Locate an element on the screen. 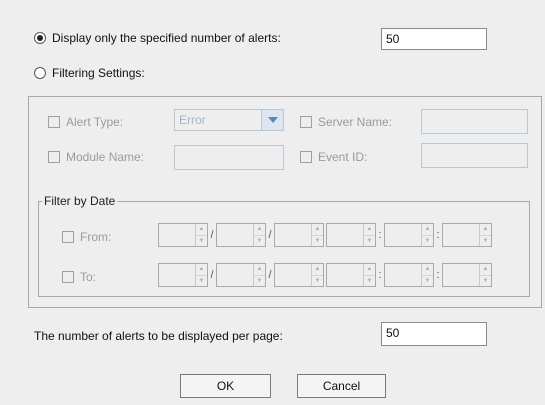  server-name-input is located at coordinates (474, 121).